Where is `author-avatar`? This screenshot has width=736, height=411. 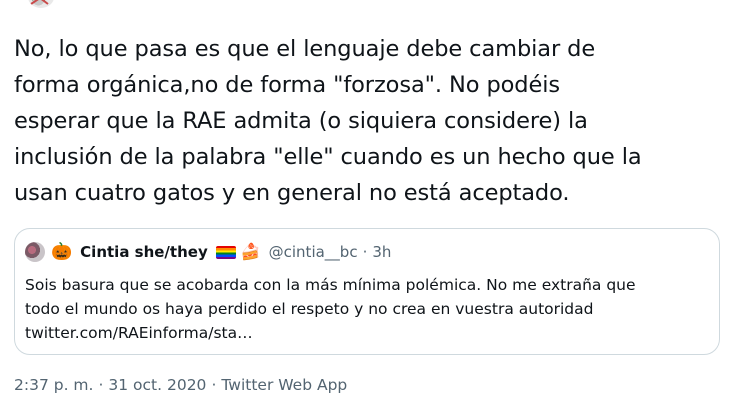 author-avatar is located at coordinates (41, 4).